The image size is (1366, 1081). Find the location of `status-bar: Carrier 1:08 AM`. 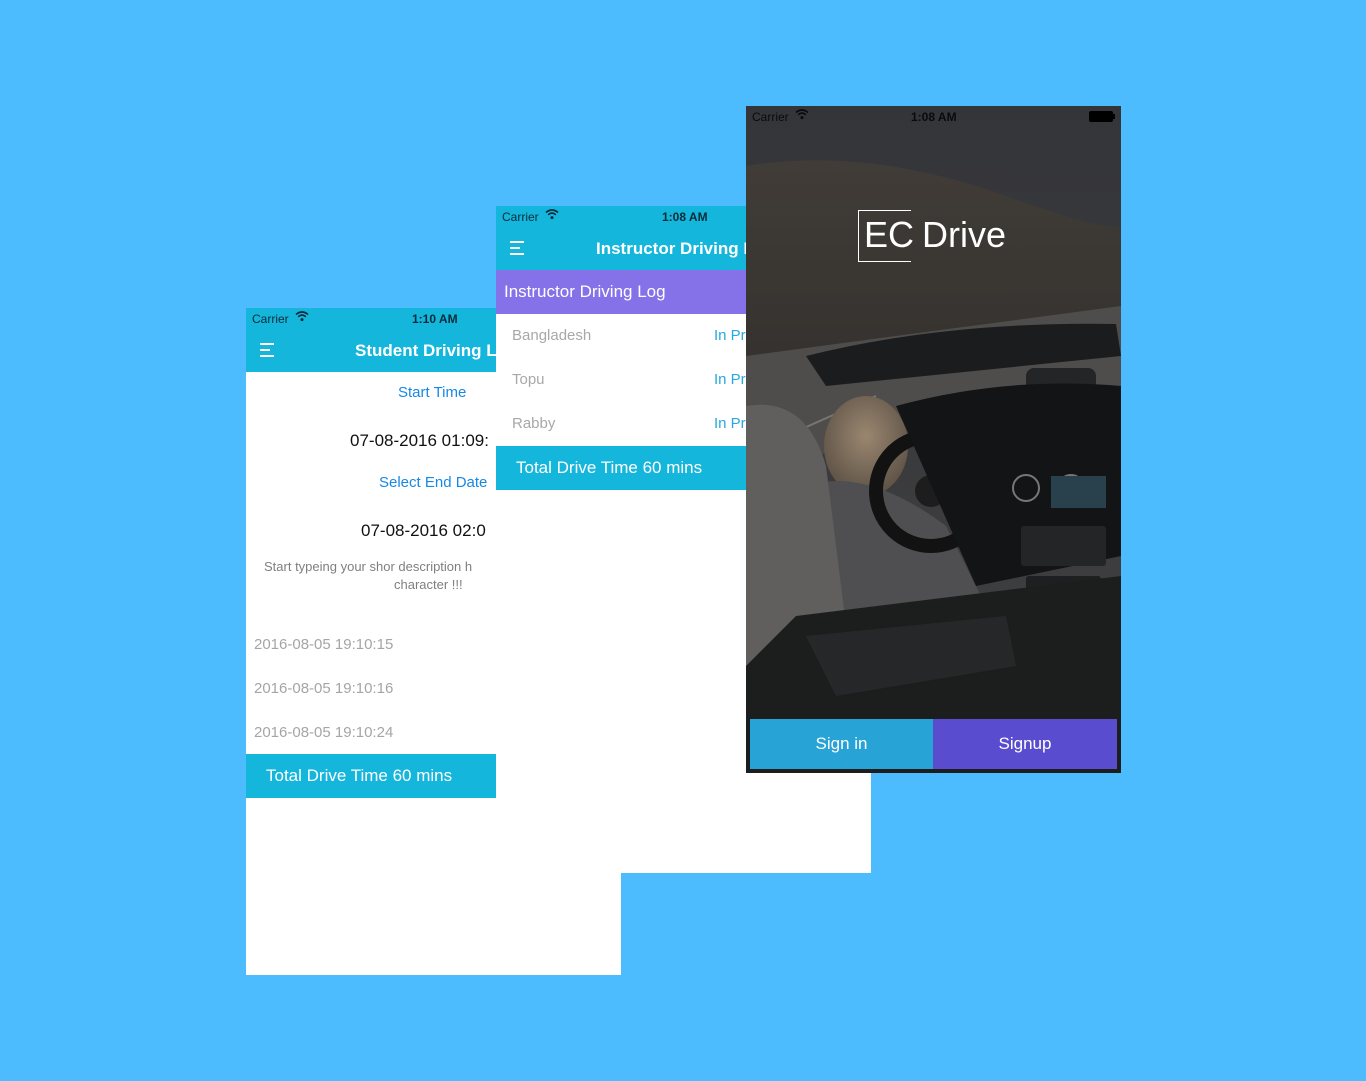

status-bar: Carrier 1:08 AM is located at coordinates (933, 116).